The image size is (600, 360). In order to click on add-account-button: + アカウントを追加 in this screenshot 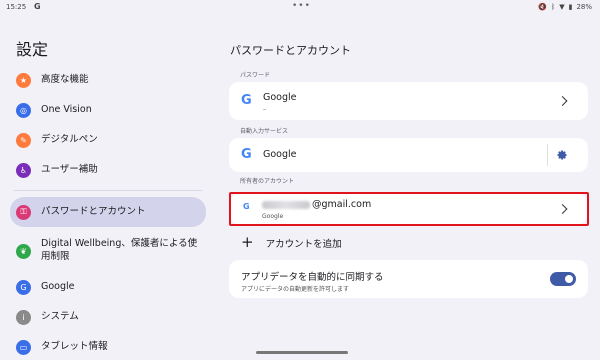, I will do `click(291, 242)`.